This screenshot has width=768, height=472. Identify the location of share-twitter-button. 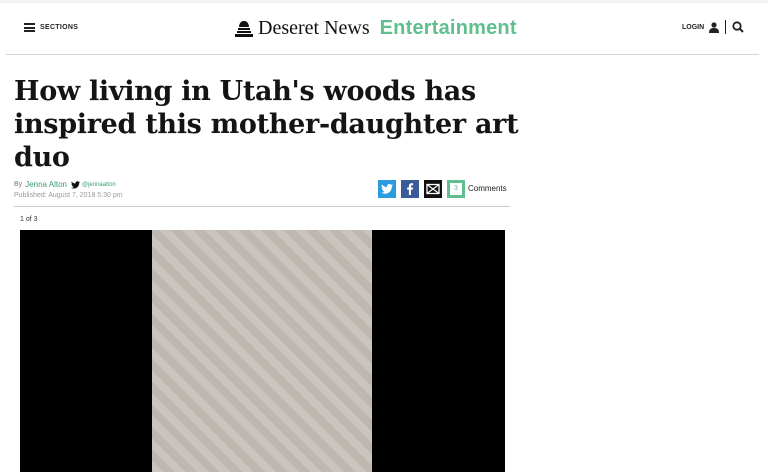
(387, 189).